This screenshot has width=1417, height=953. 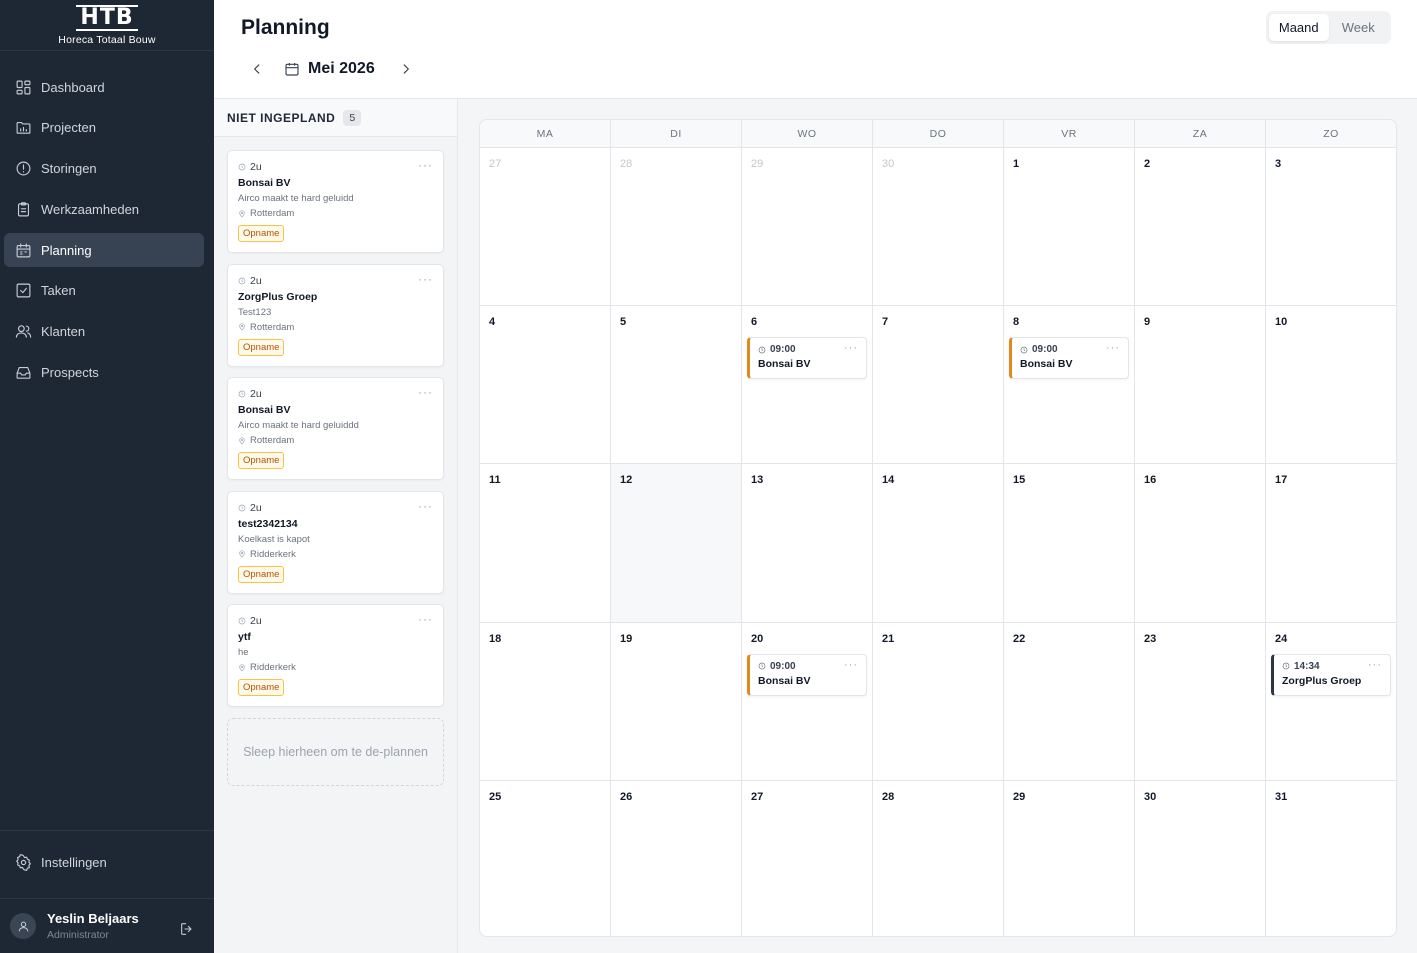 What do you see at coordinates (807, 385) in the screenshot?
I see `calendar-day-cell: 6 09:00 ··· Bonsai BV` at bounding box center [807, 385].